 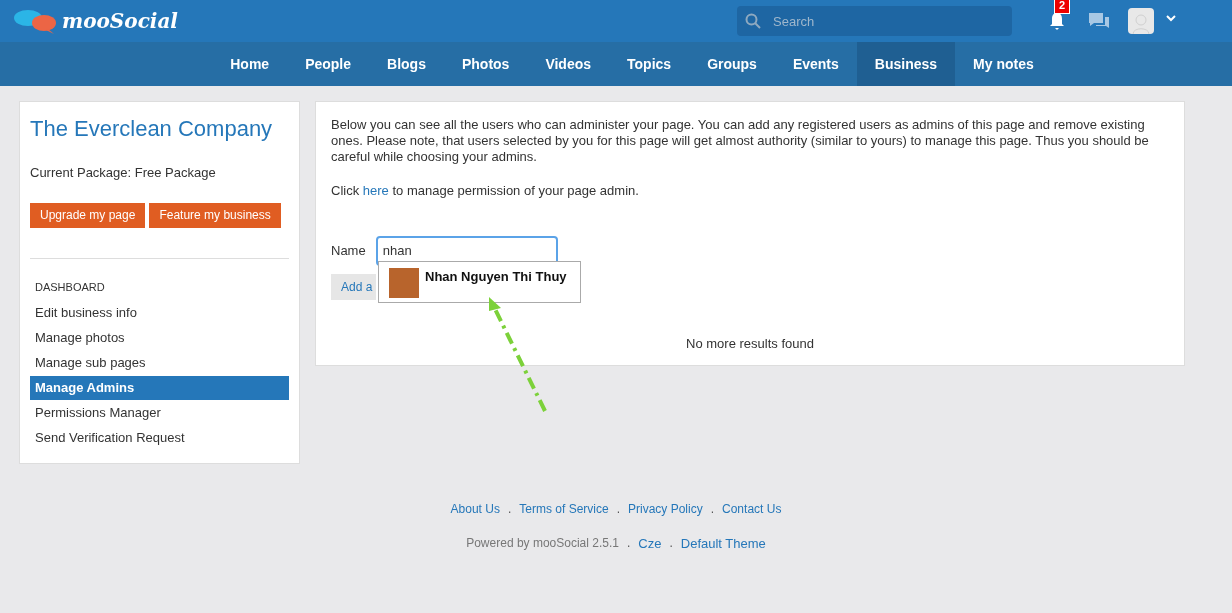 I want to click on sidebar-link: Permissions Manager, so click(x=159, y=413).